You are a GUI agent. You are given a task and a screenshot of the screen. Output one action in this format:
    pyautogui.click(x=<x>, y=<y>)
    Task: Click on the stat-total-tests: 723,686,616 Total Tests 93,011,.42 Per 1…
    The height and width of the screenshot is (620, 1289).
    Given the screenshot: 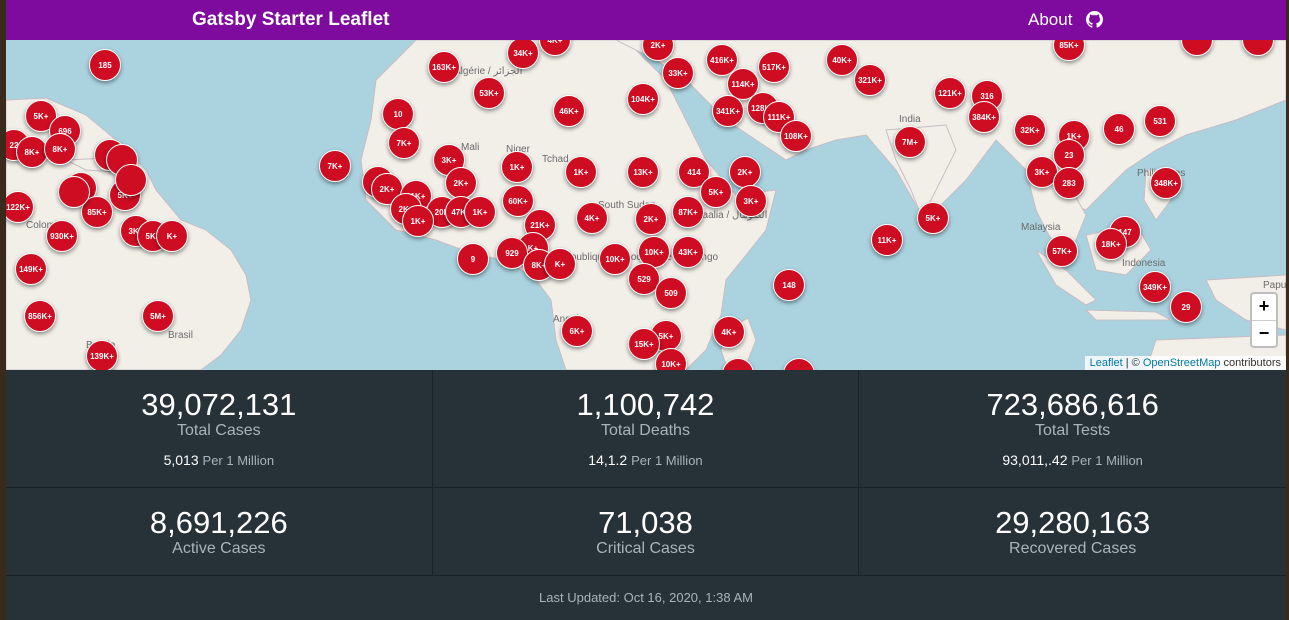 What is the action you would take?
    pyautogui.click(x=1072, y=429)
    